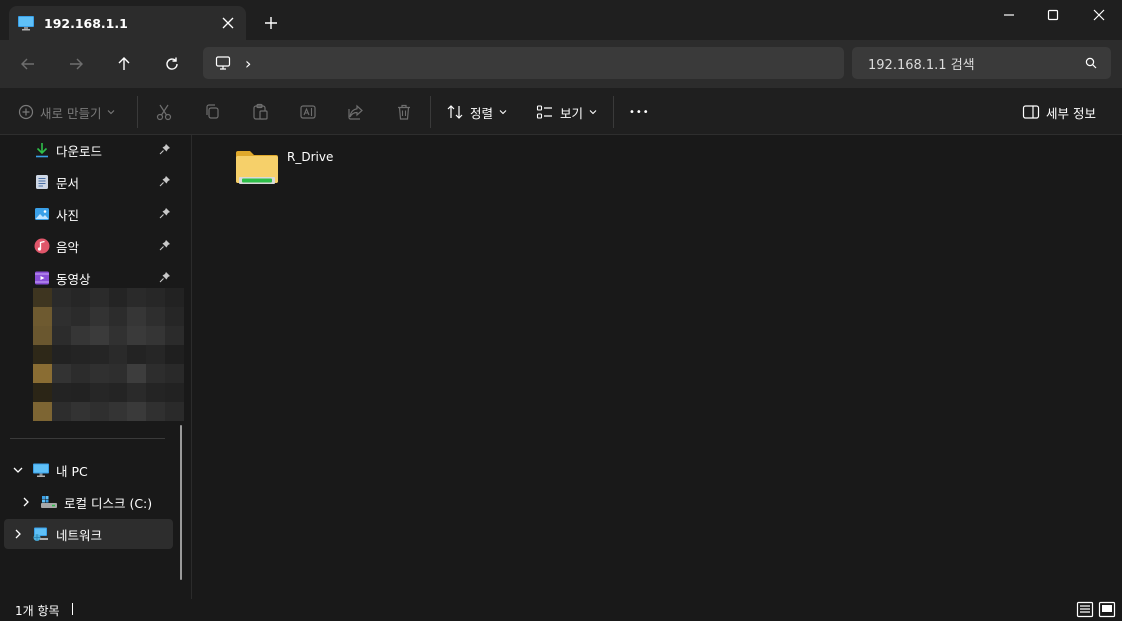 The image size is (1122, 621). Describe the element at coordinates (1071, 113) in the screenshot. I see `details-pane-label: 세부 정보` at that location.